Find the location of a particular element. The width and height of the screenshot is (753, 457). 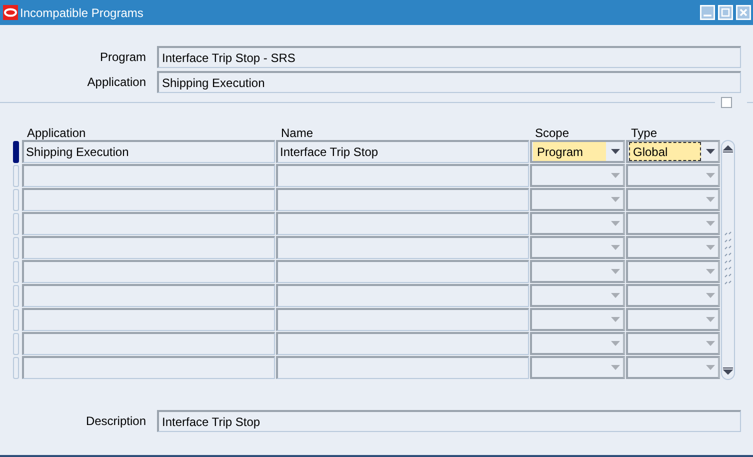

row-indicator is located at coordinates (16, 152).